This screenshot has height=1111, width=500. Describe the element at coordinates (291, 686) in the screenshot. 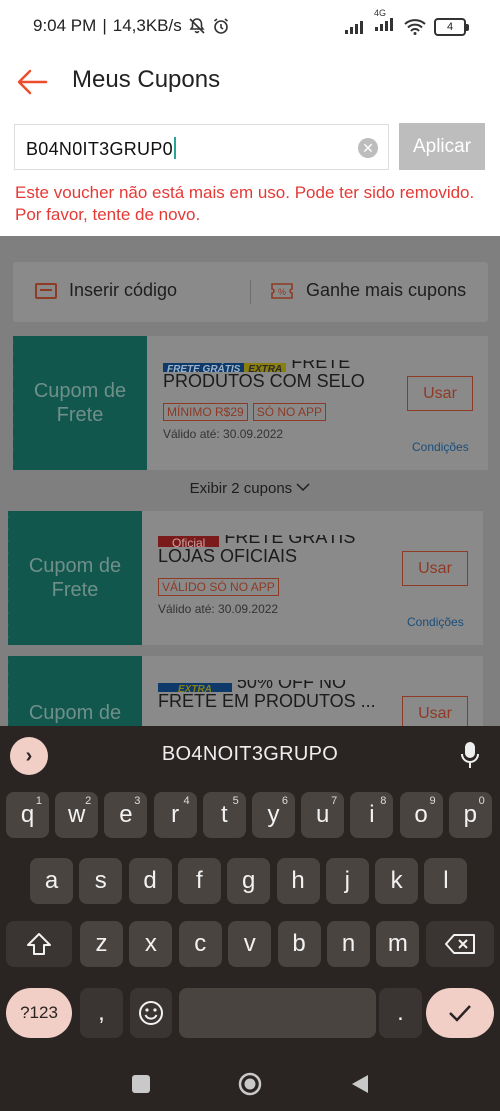

I see `coupon-title-top: 50% OFF NO` at that location.